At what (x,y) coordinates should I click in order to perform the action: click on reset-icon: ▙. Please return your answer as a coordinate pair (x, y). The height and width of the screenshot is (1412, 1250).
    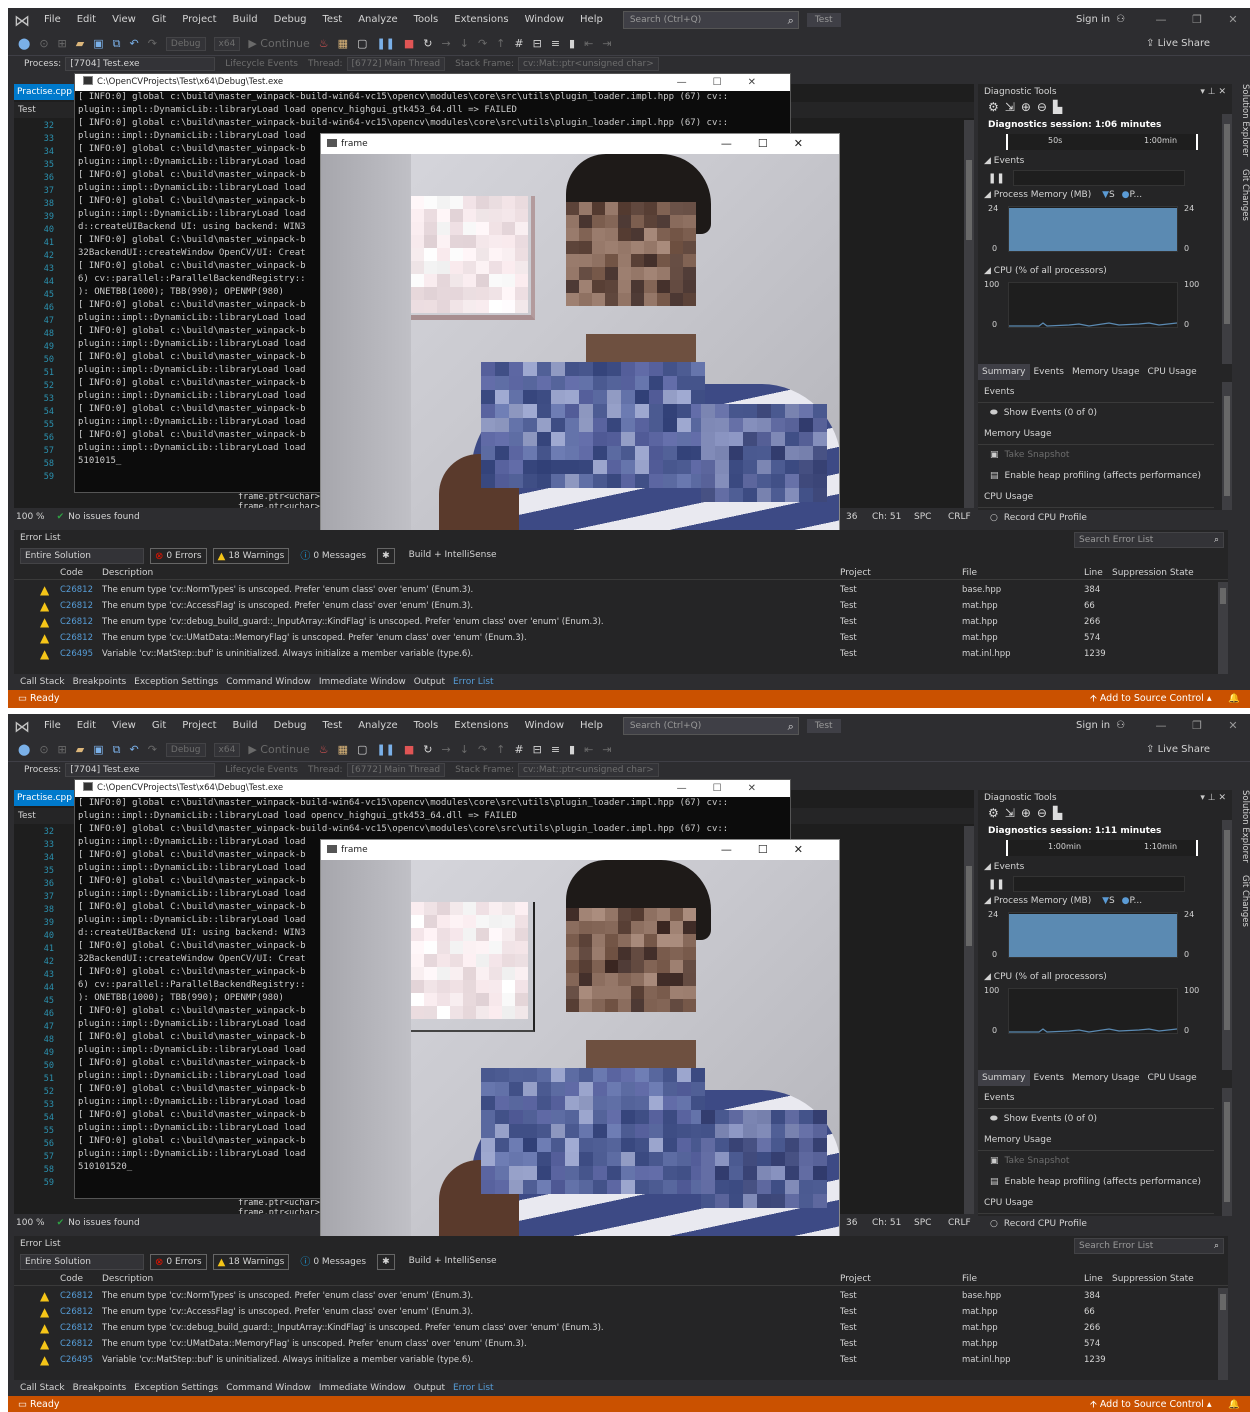
    Looking at the image, I should click on (1060, 813).